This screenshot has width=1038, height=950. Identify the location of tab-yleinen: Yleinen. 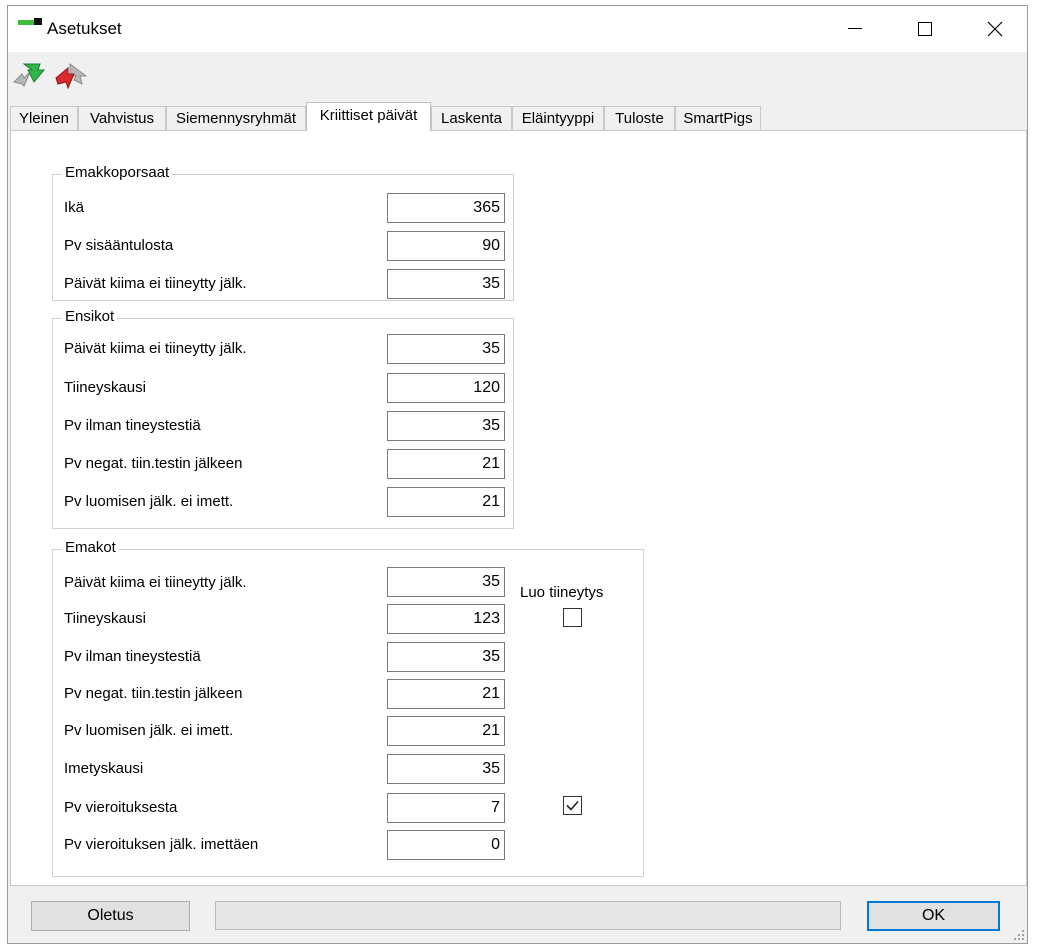
(44, 118).